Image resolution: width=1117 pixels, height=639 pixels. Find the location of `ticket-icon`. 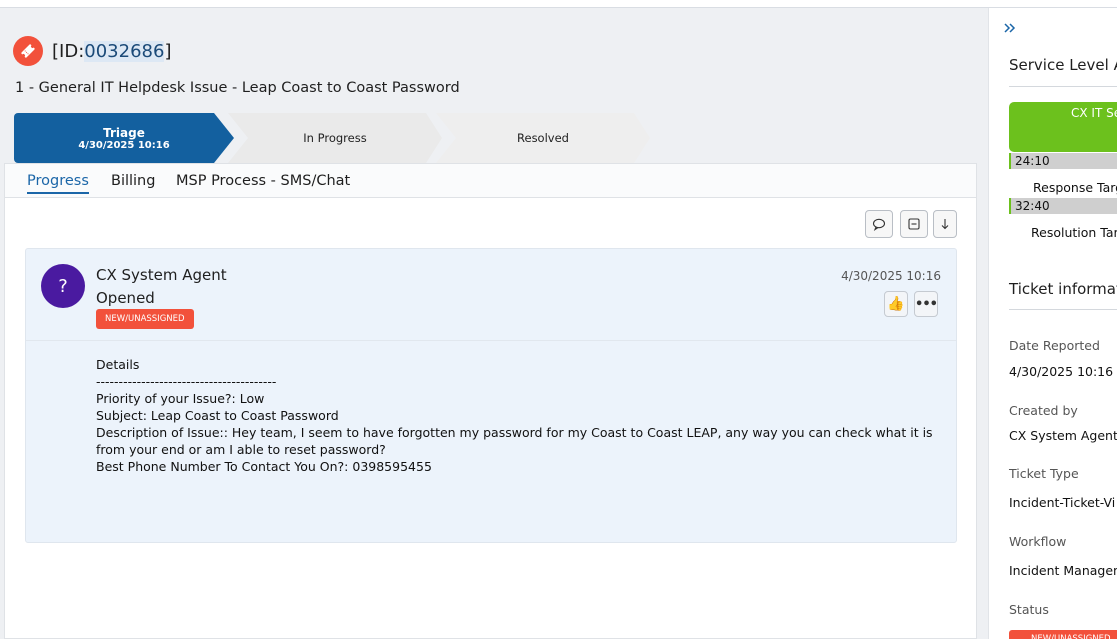

ticket-icon is located at coordinates (28, 51).